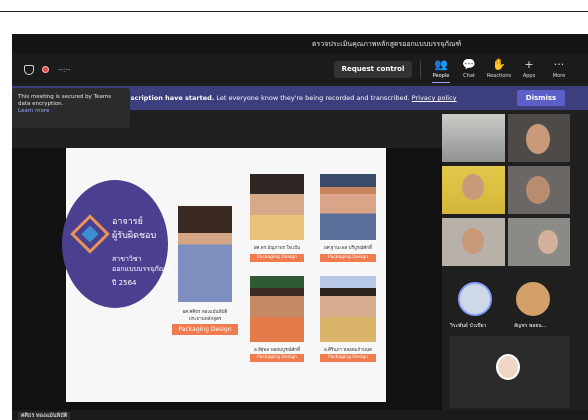 This screenshot has width=588, height=420. I want to click on tooltip-line-2: data encryption. Learn more, so click(71, 108).